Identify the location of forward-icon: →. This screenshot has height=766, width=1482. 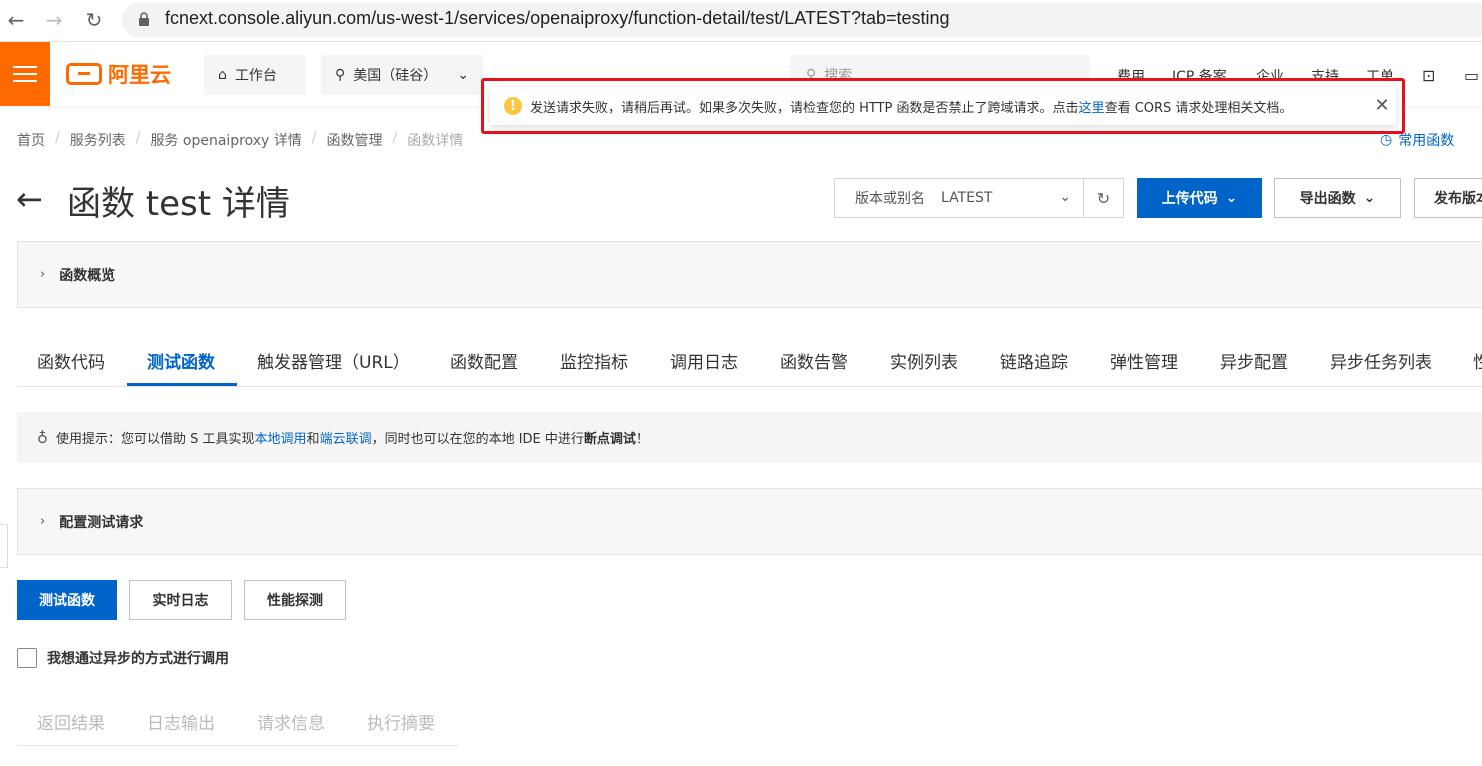
(54, 20).